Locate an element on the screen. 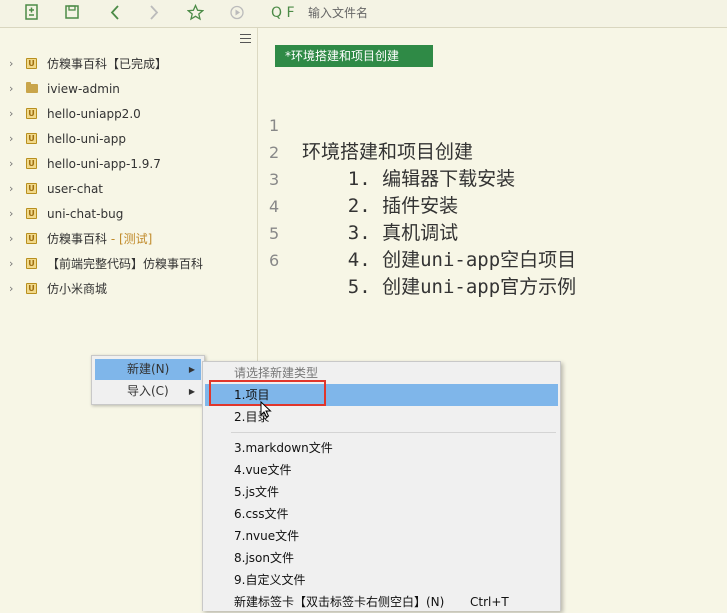 The image size is (727, 613). project-label: hello-uni-app-1.9.7 is located at coordinates (104, 164).